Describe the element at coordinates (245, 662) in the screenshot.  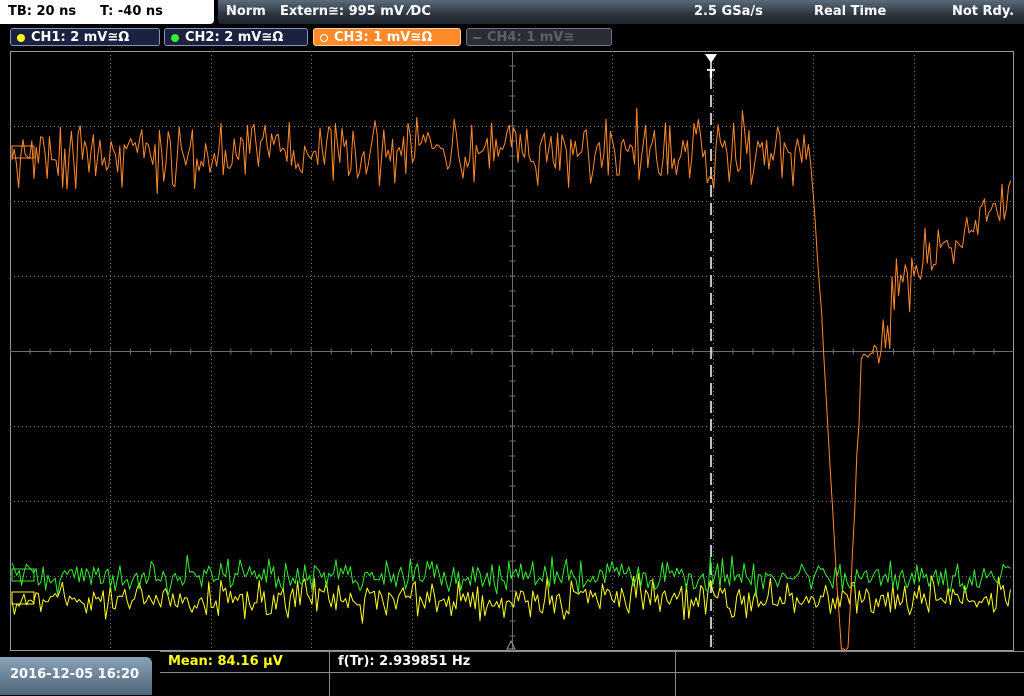
I see `measurement-mean: Mean: 84.16 µV` at that location.